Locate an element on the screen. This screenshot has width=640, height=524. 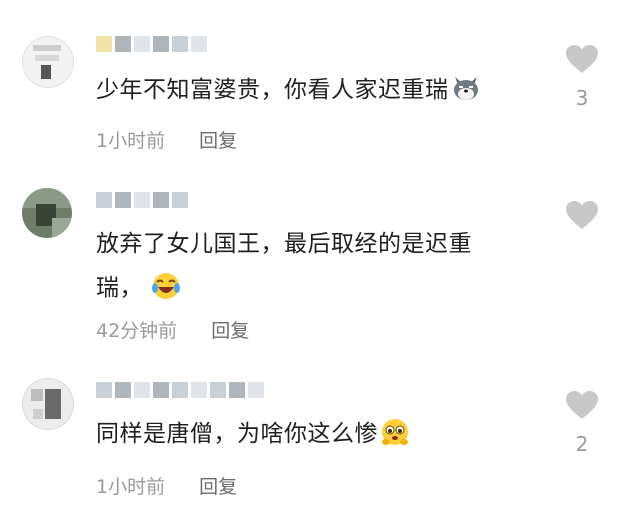
comment-text: 少年不知富婆贵，你看人家迟重瑞 is located at coordinates (316, 90).